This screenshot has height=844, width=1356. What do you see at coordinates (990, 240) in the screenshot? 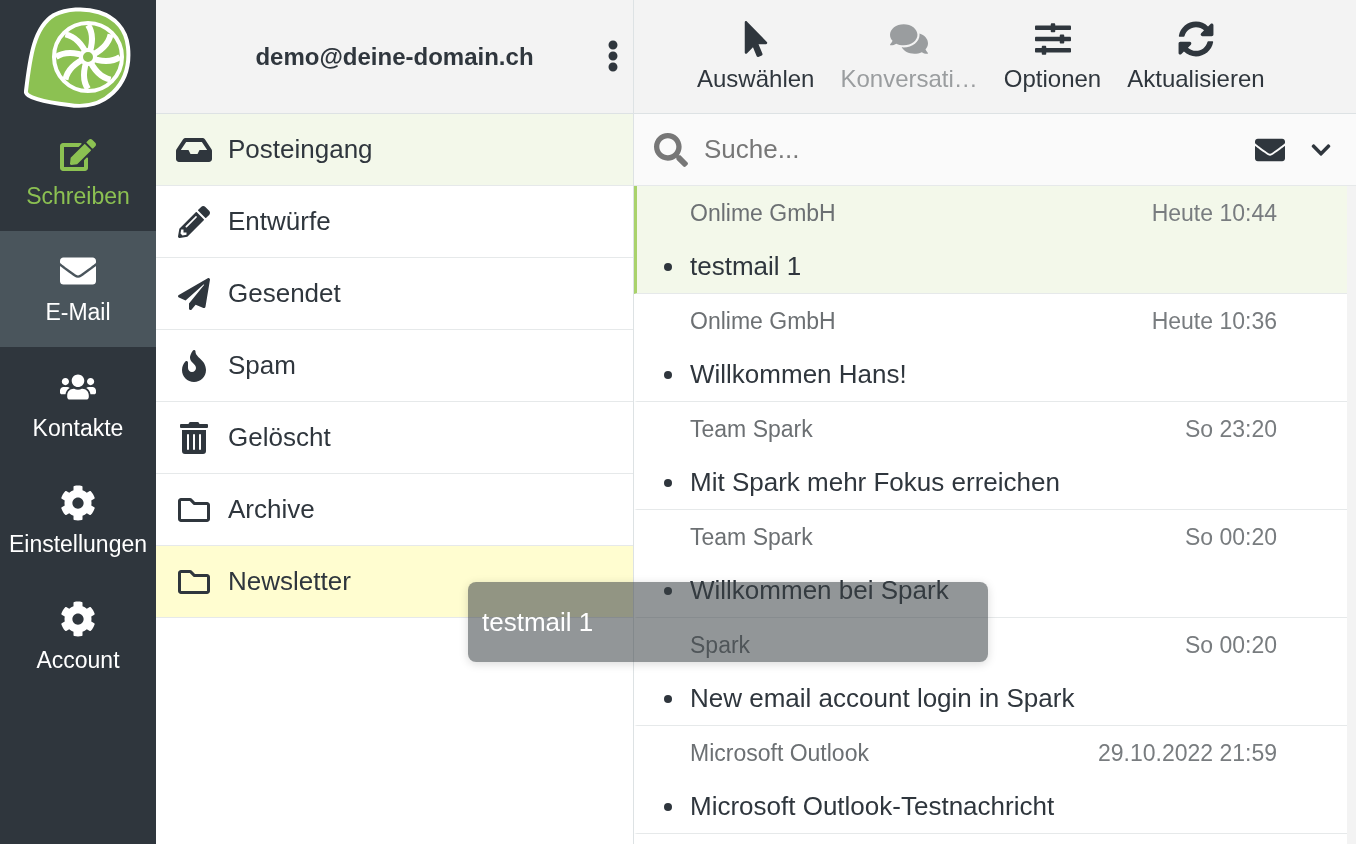
I see `message-item: Onlime GmbH Heute 10:44 testmail 1` at bounding box center [990, 240].